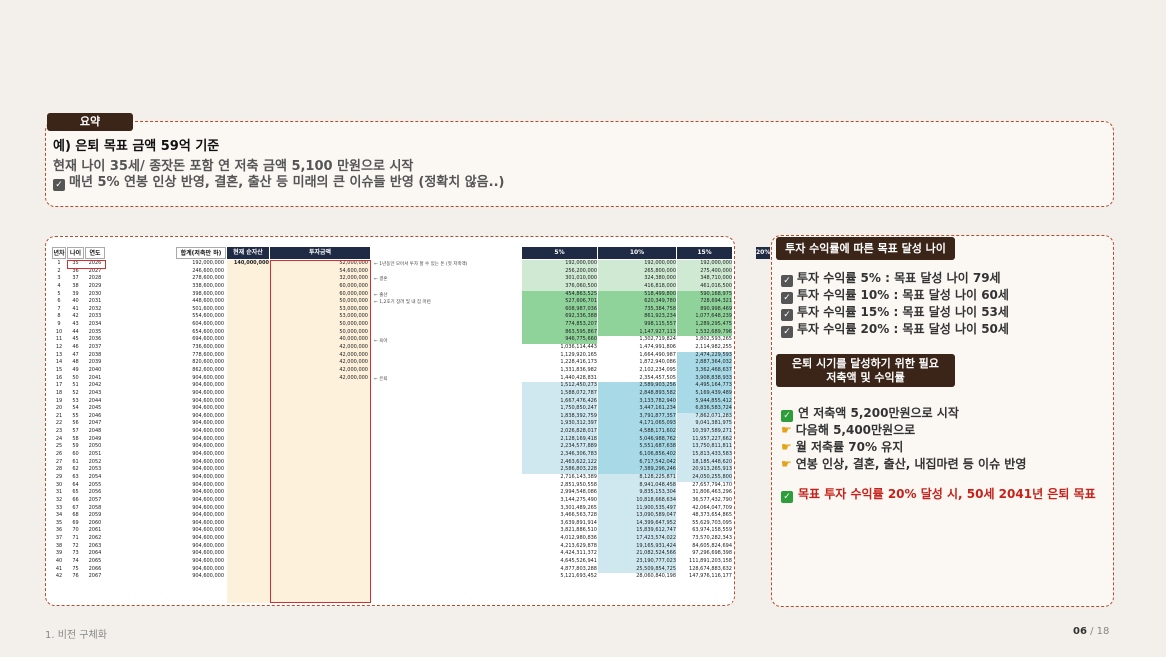 The height and width of the screenshot is (657, 1166). I want to click on age-cell: 37, so click(75, 278).